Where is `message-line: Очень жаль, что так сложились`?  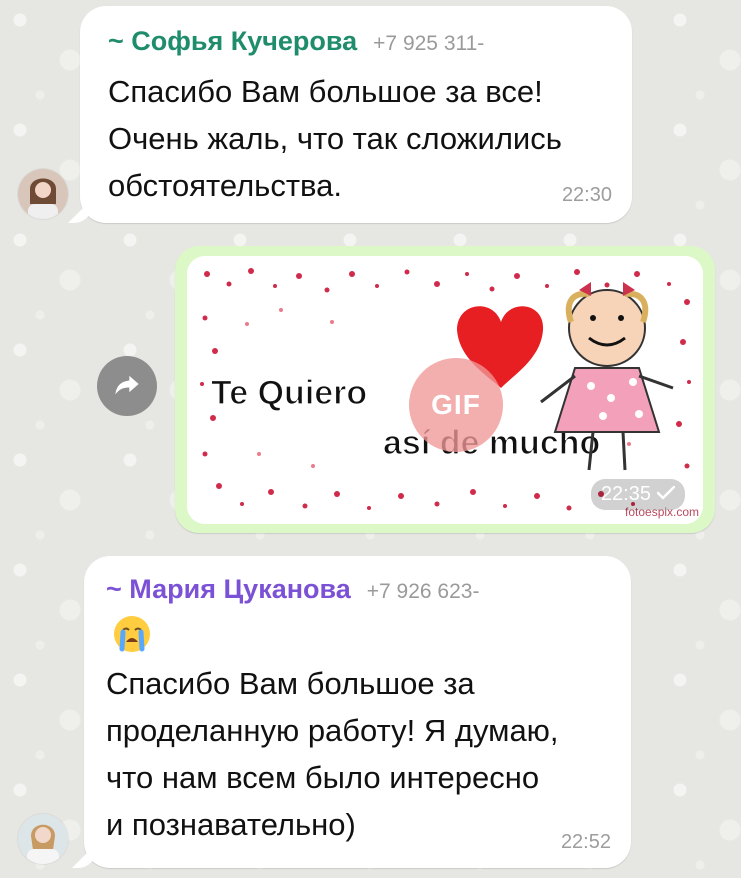 message-line: Очень жаль, что так сложились is located at coordinates (335, 138).